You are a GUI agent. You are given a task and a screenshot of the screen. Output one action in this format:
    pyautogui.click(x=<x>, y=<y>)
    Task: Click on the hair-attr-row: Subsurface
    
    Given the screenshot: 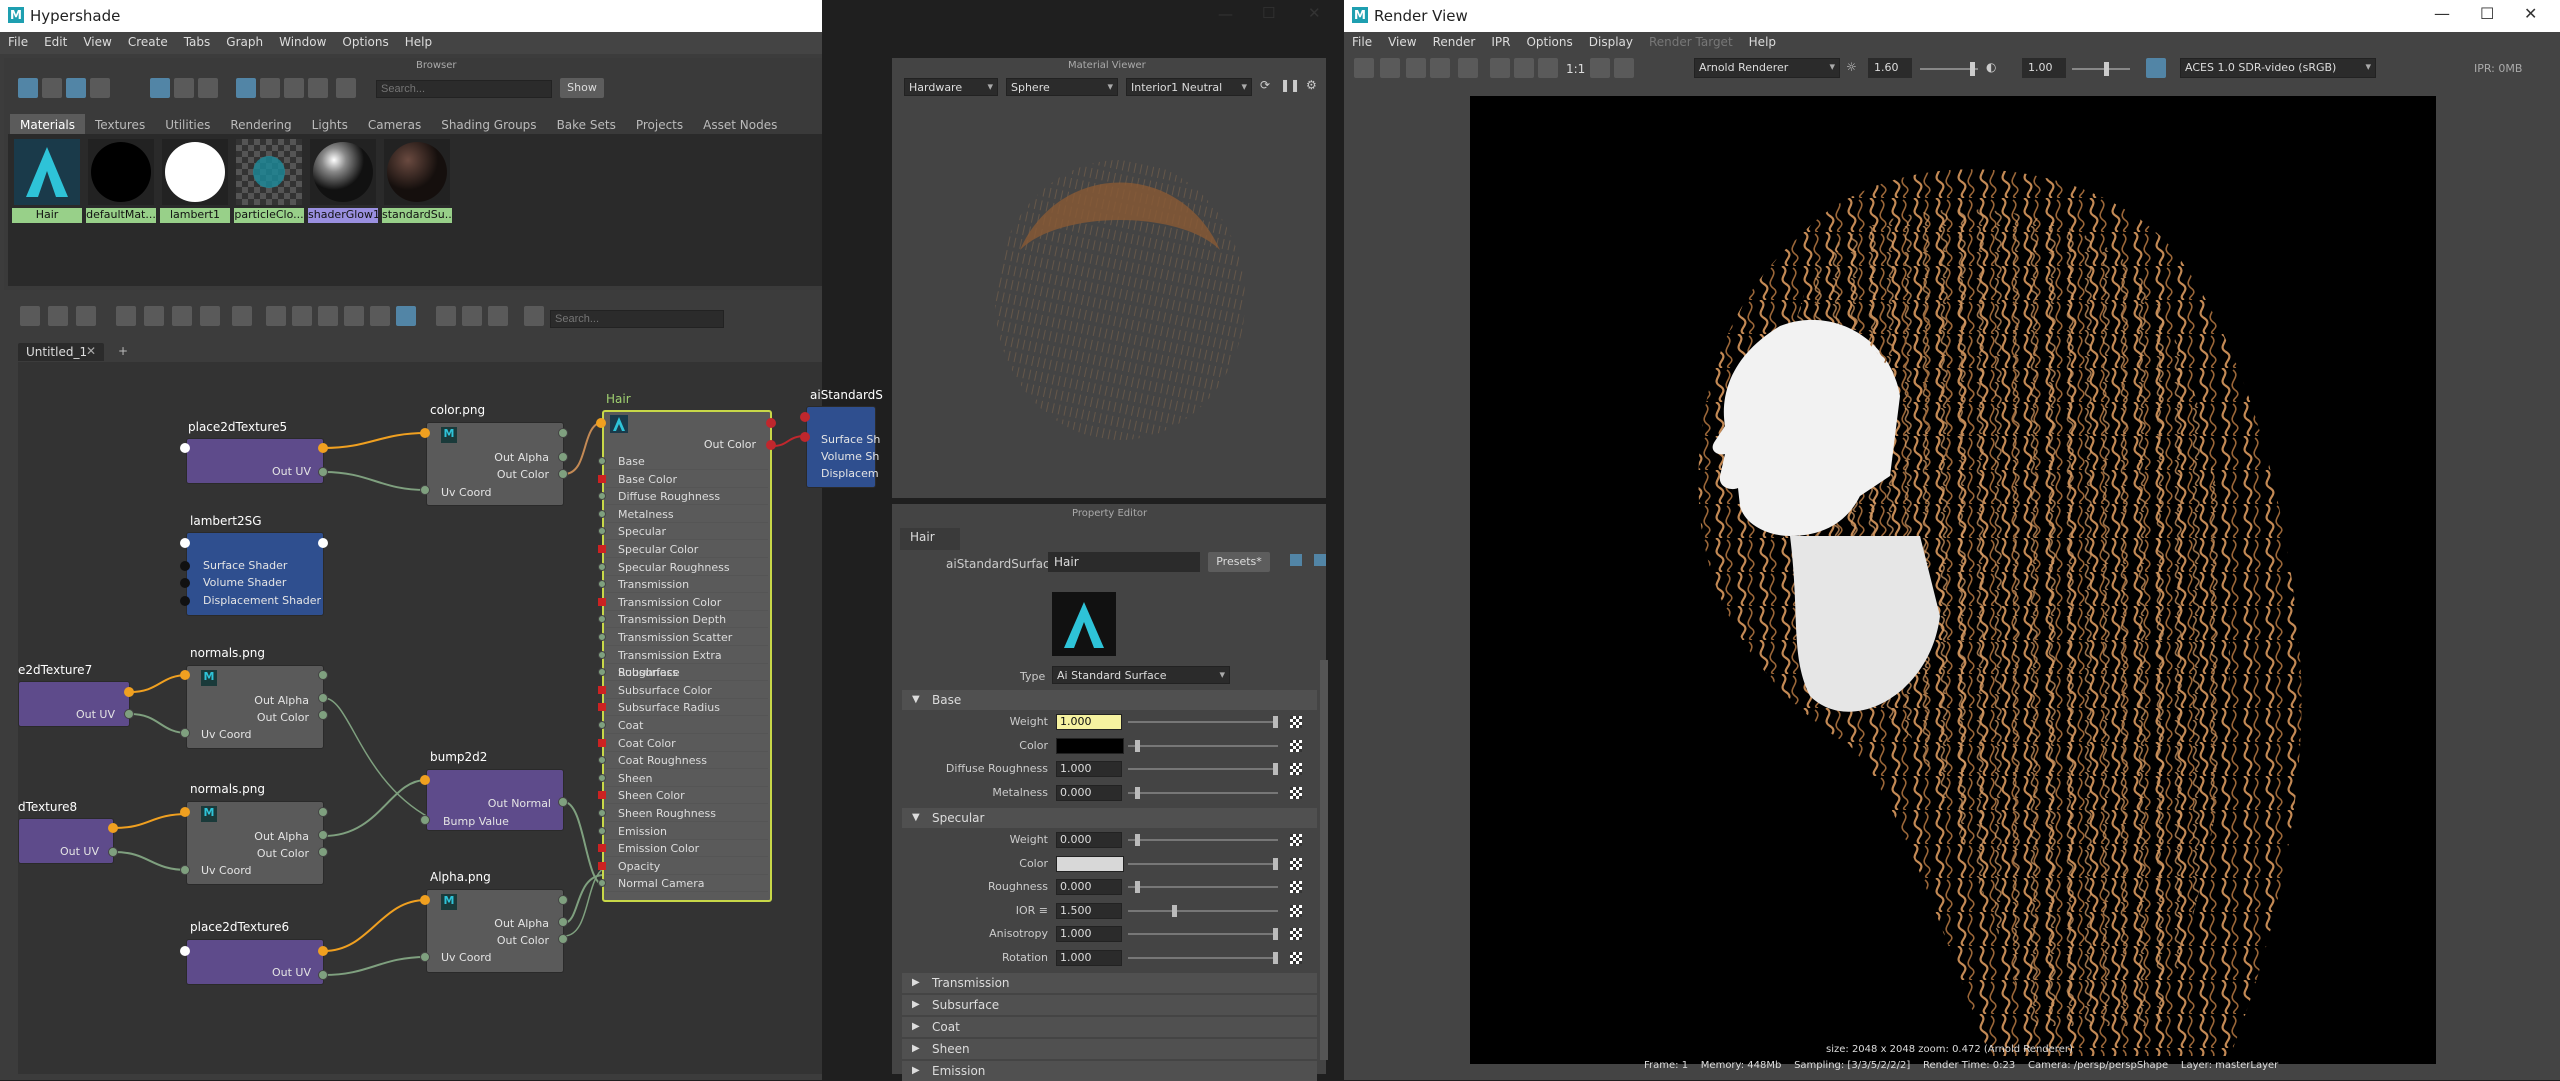 What is the action you would take?
    pyautogui.click(x=687, y=673)
    